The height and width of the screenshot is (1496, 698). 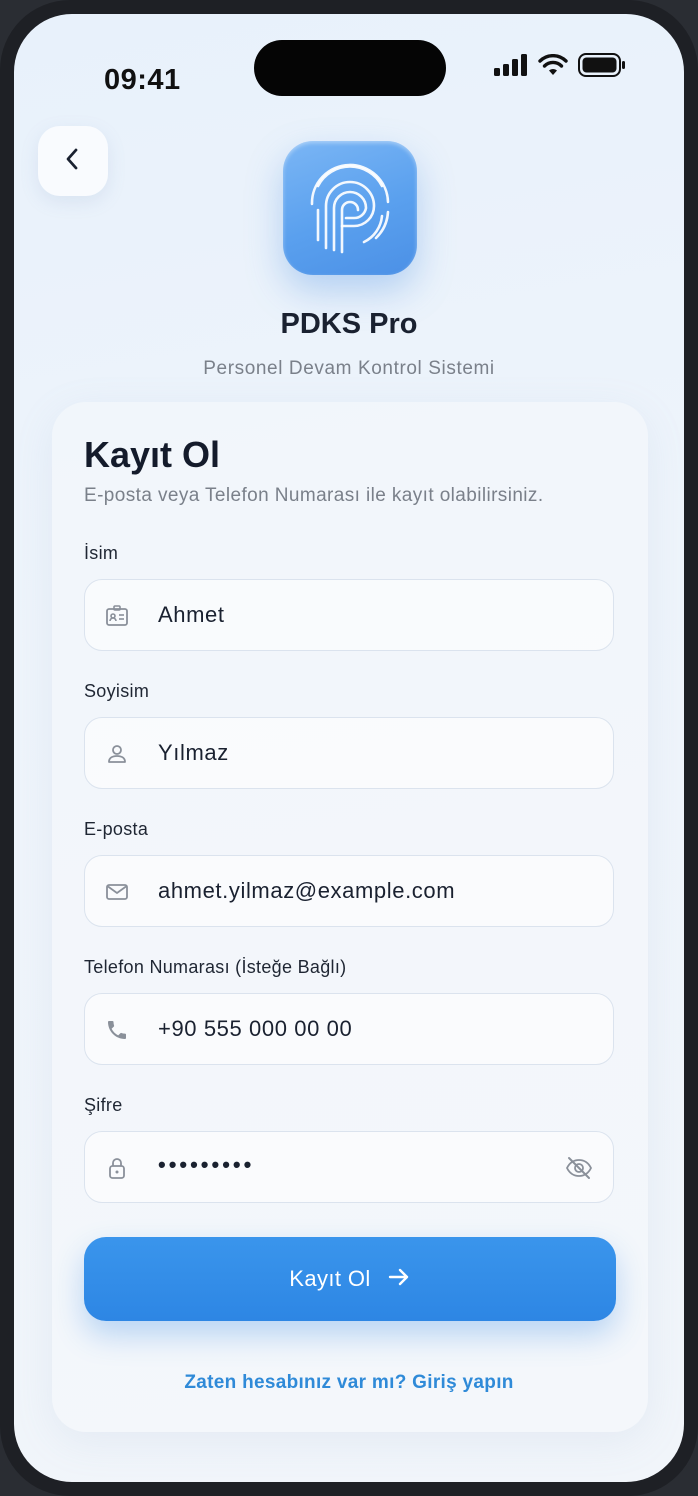 What do you see at coordinates (117, 616) in the screenshot?
I see `id-card-icon` at bounding box center [117, 616].